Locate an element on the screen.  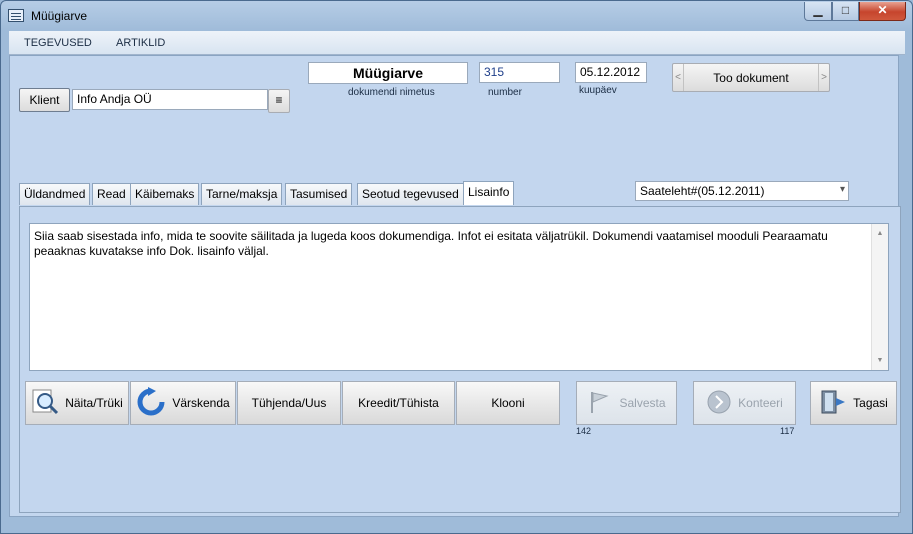
clear-new-label: Tühjenda/Uus is located at coordinates (289, 403).